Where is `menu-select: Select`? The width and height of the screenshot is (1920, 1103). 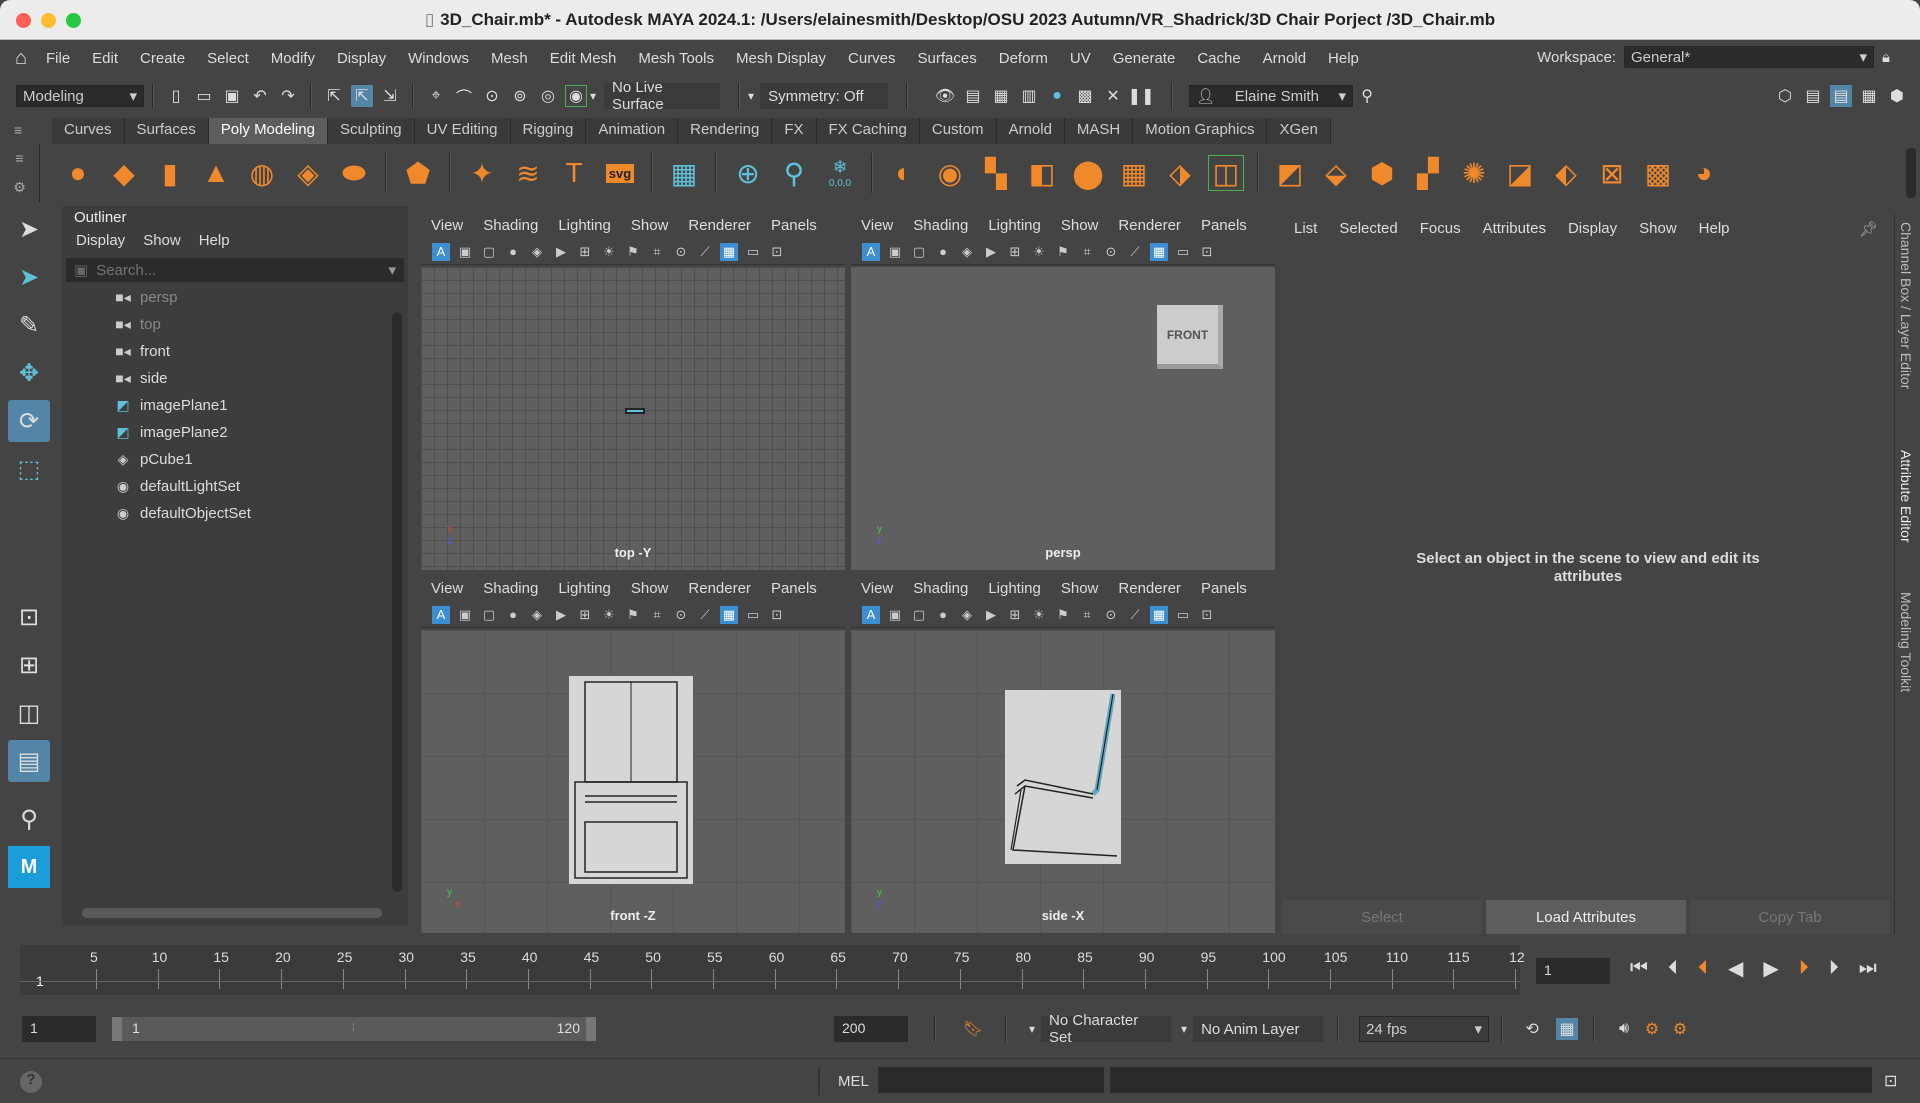
menu-select: Select is located at coordinates (228, 58).